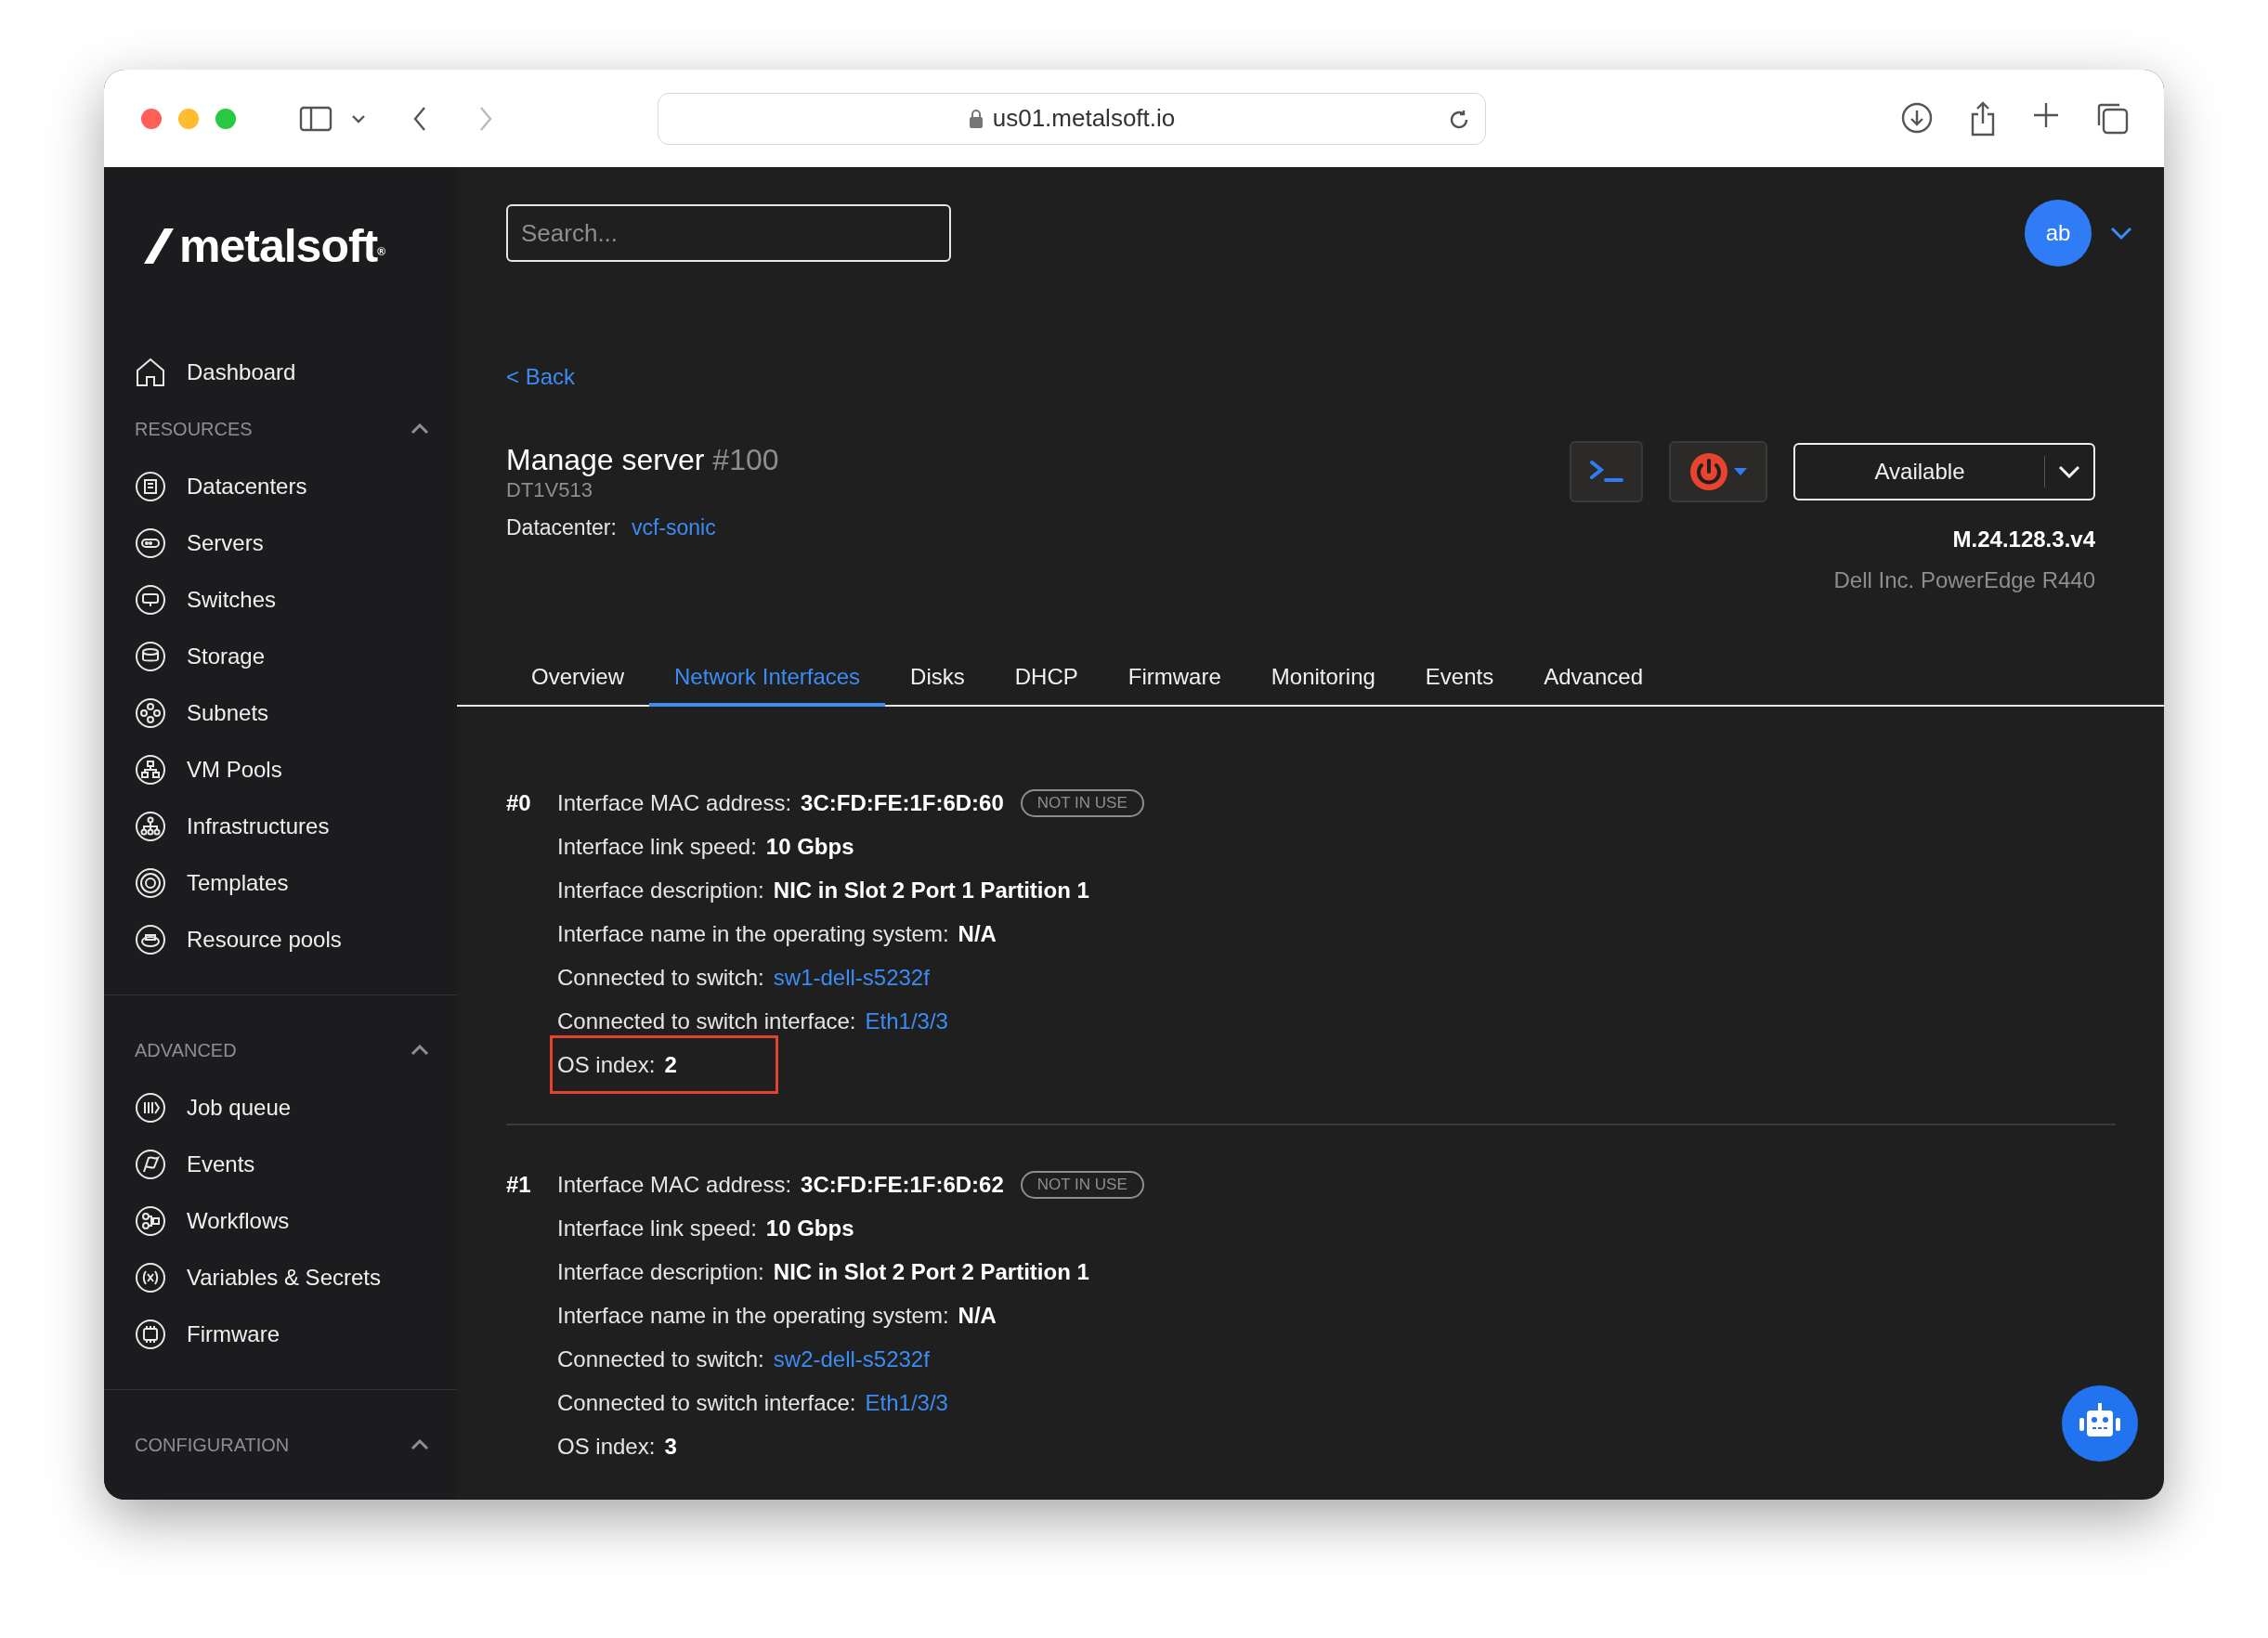 The height and width of the screenshot is (1638, 2268). Describe the element at coordinates (1944, 471) in the screenshot. I see `status-dropdown: Available` at that location.